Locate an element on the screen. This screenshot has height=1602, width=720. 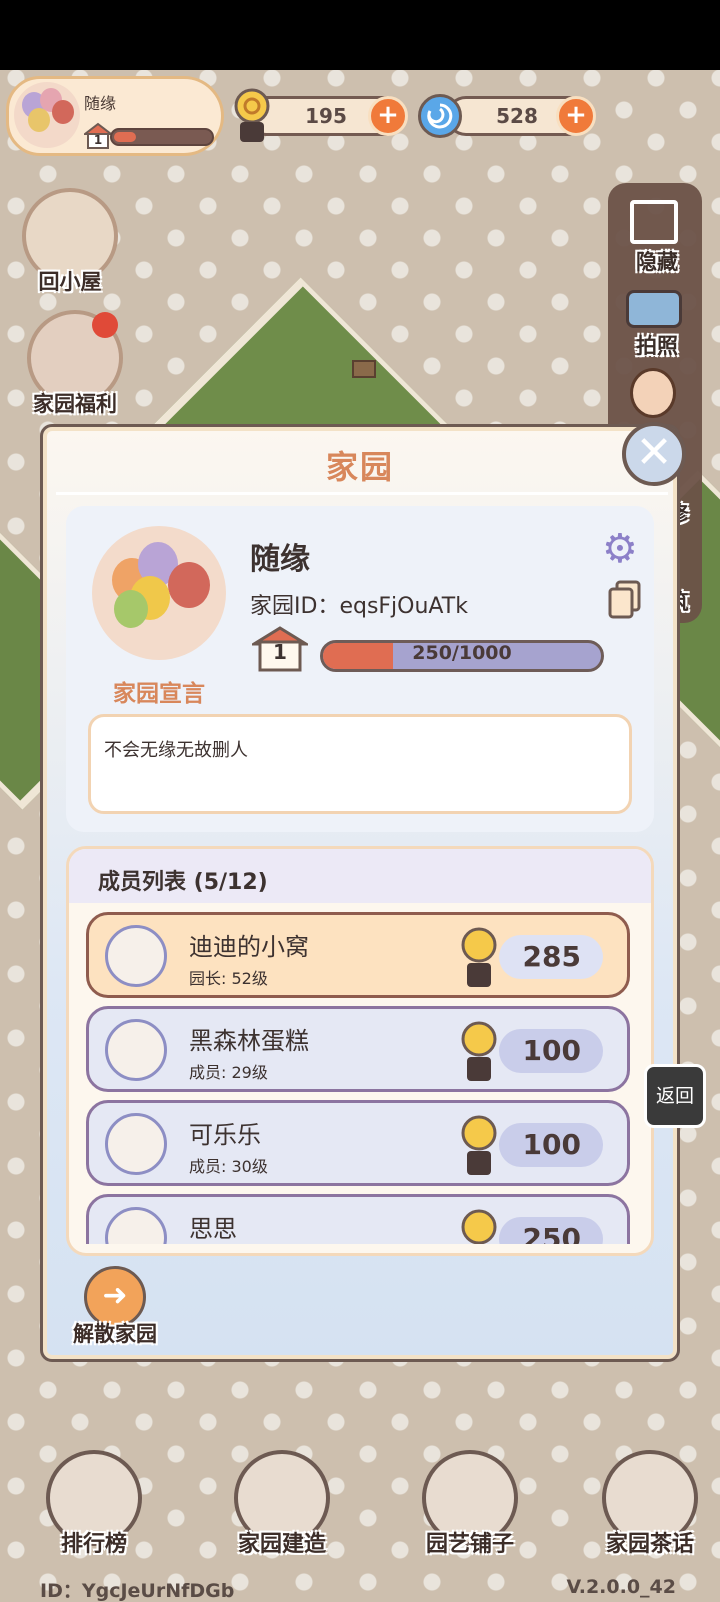
hide-ui-label: 隐藏 is located at coordinates (657, 261).